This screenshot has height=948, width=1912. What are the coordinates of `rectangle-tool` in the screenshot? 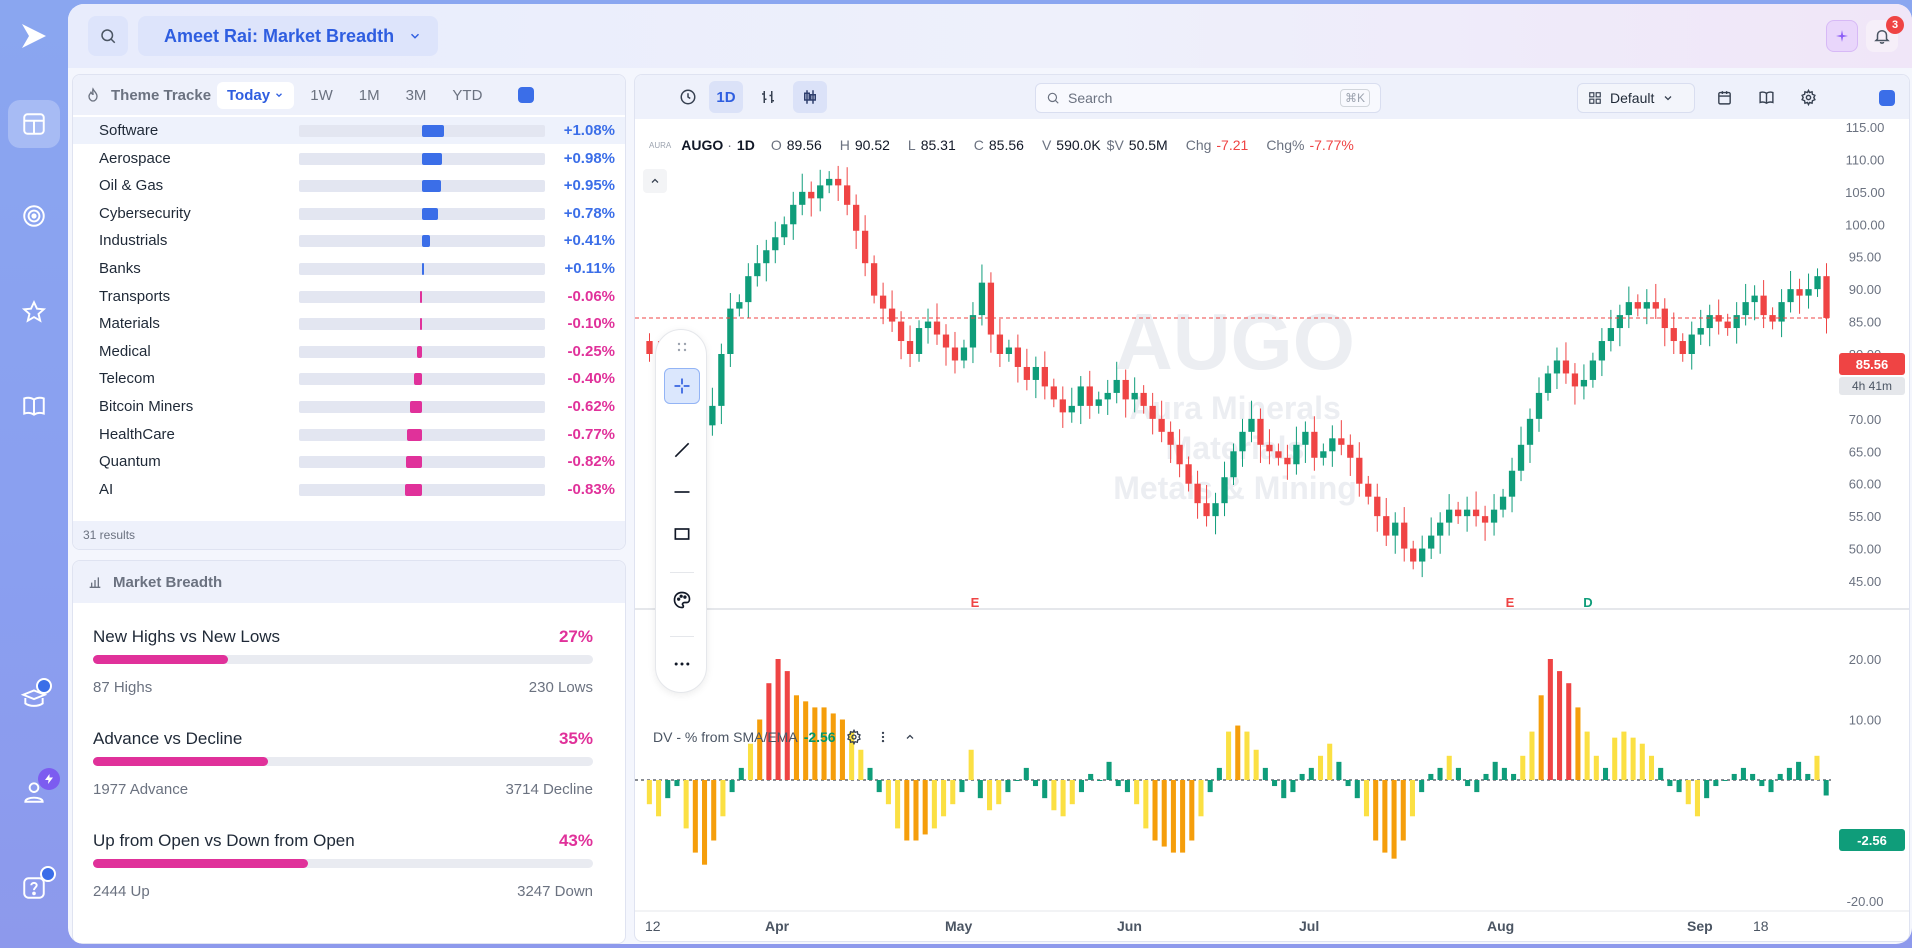 It's located at (682, 534).